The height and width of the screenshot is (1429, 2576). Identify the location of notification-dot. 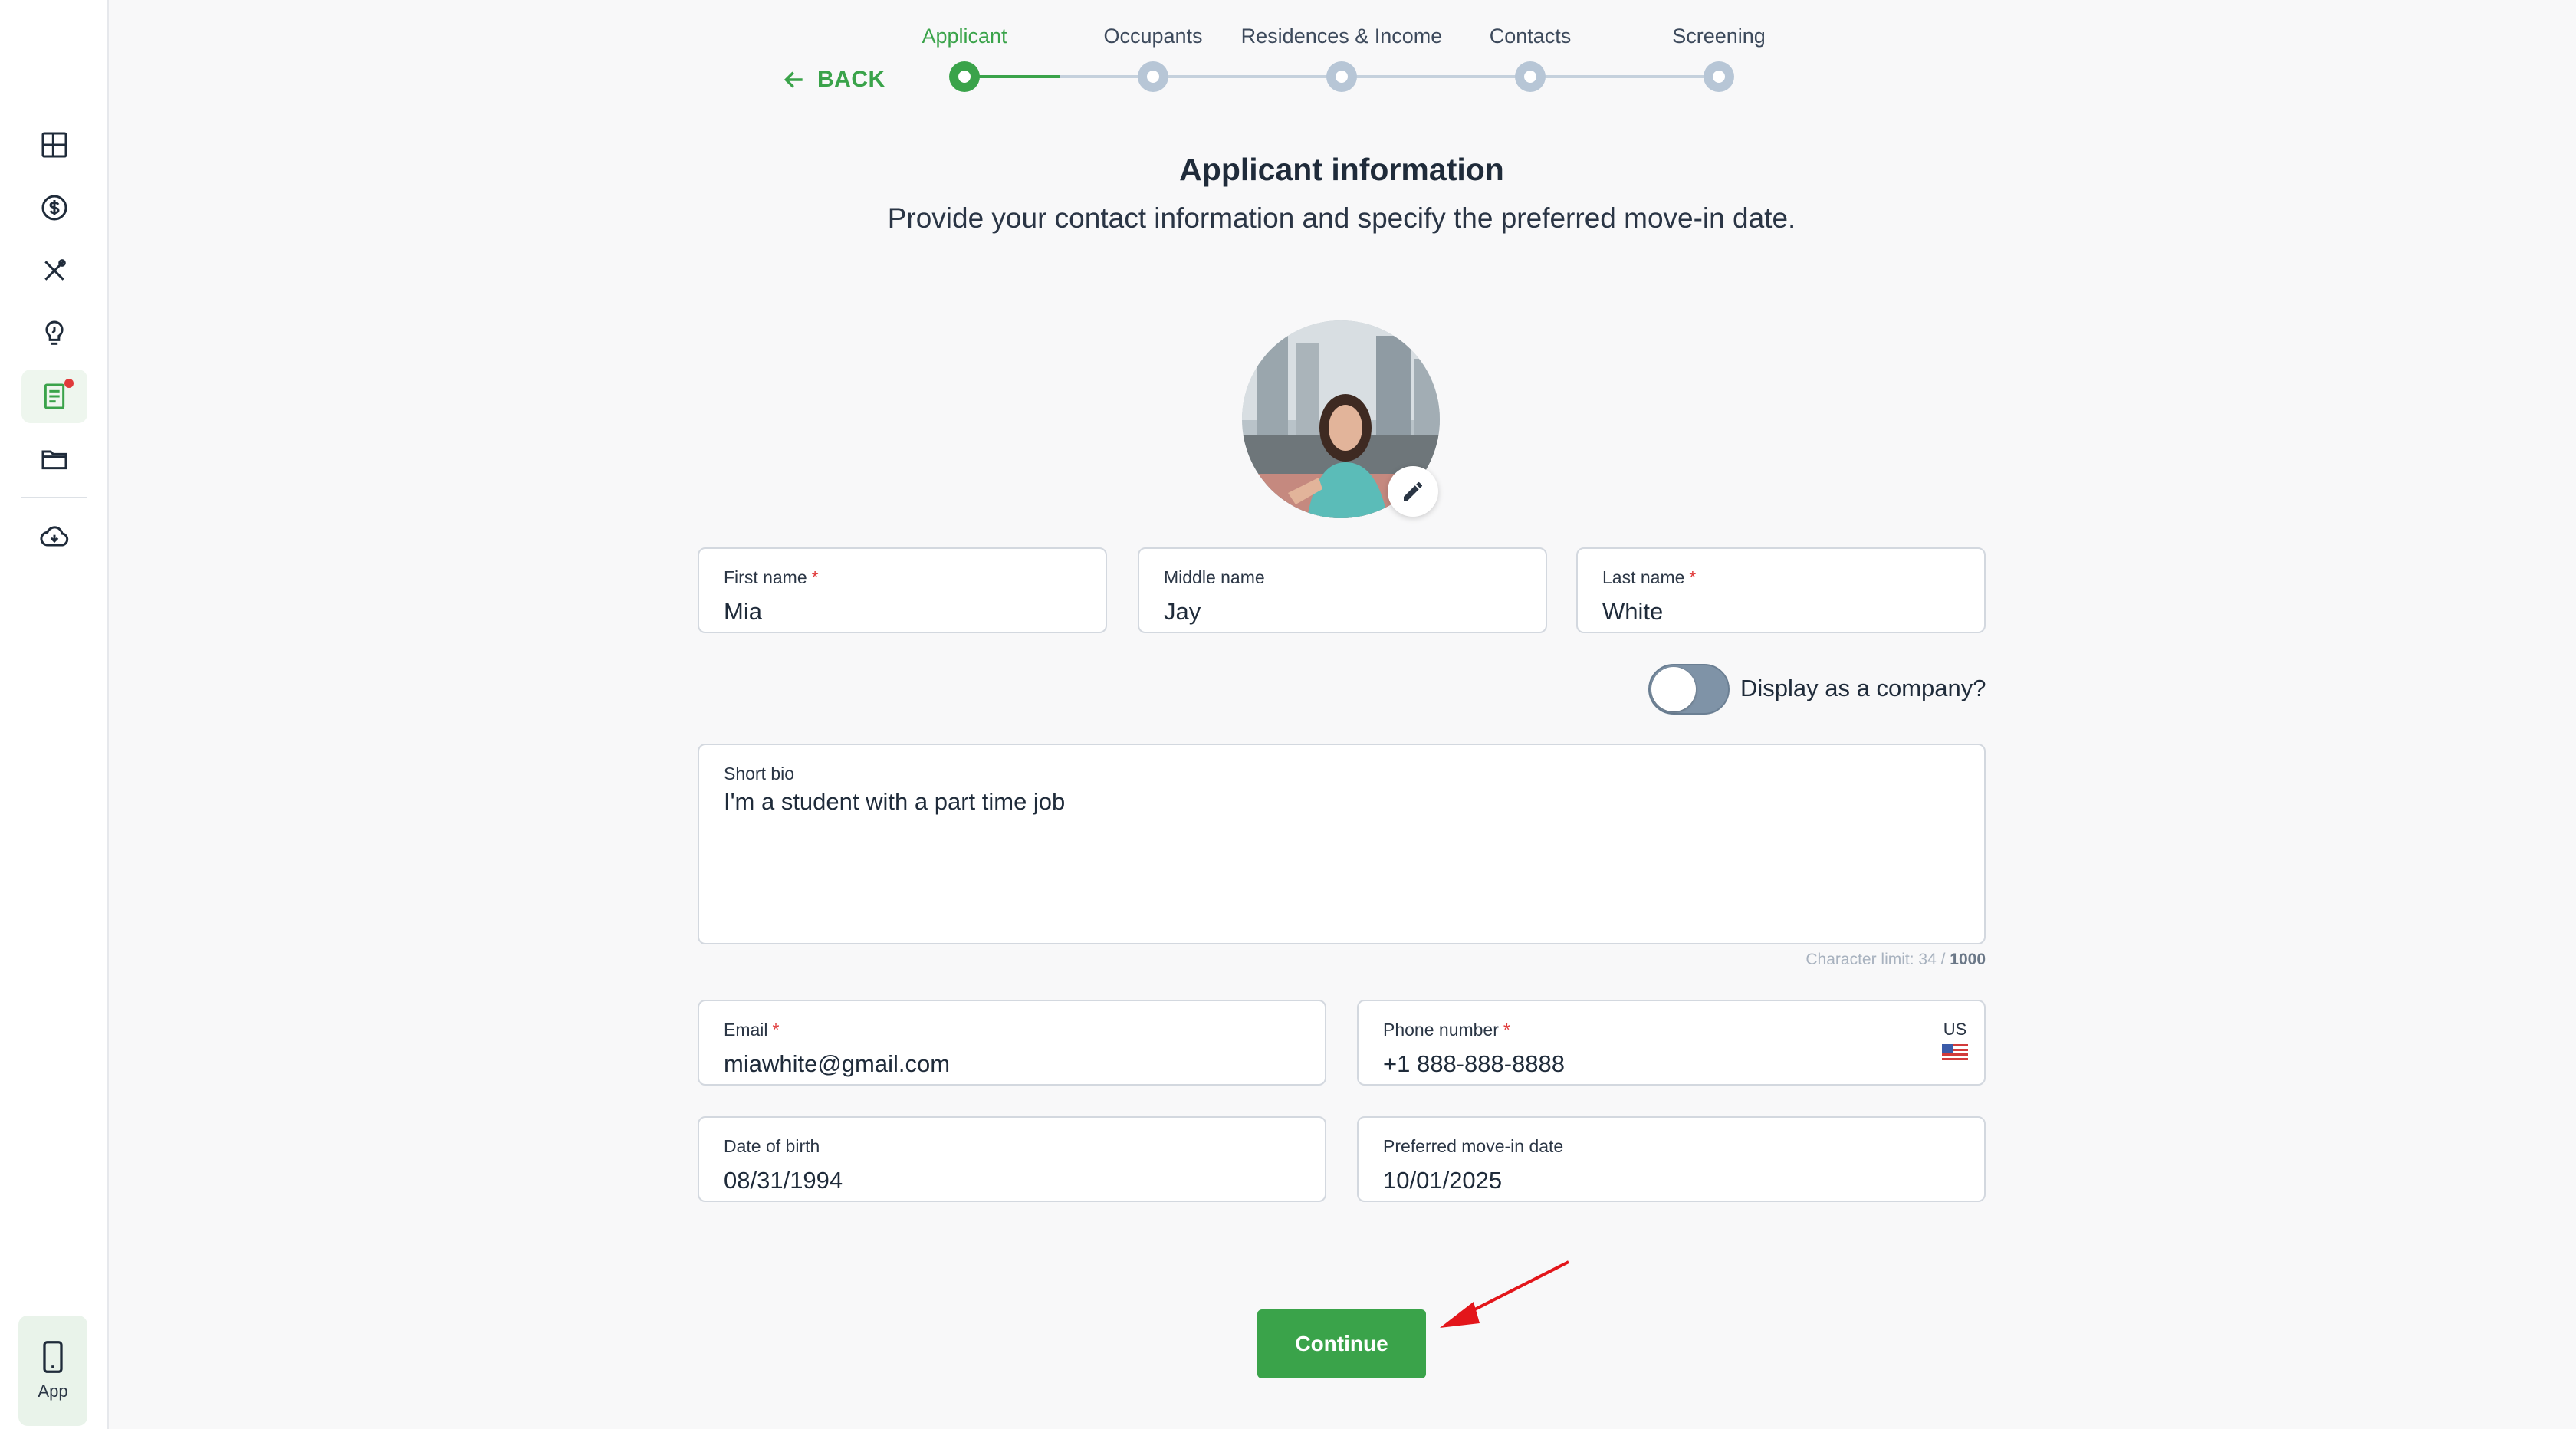
(69, 383).